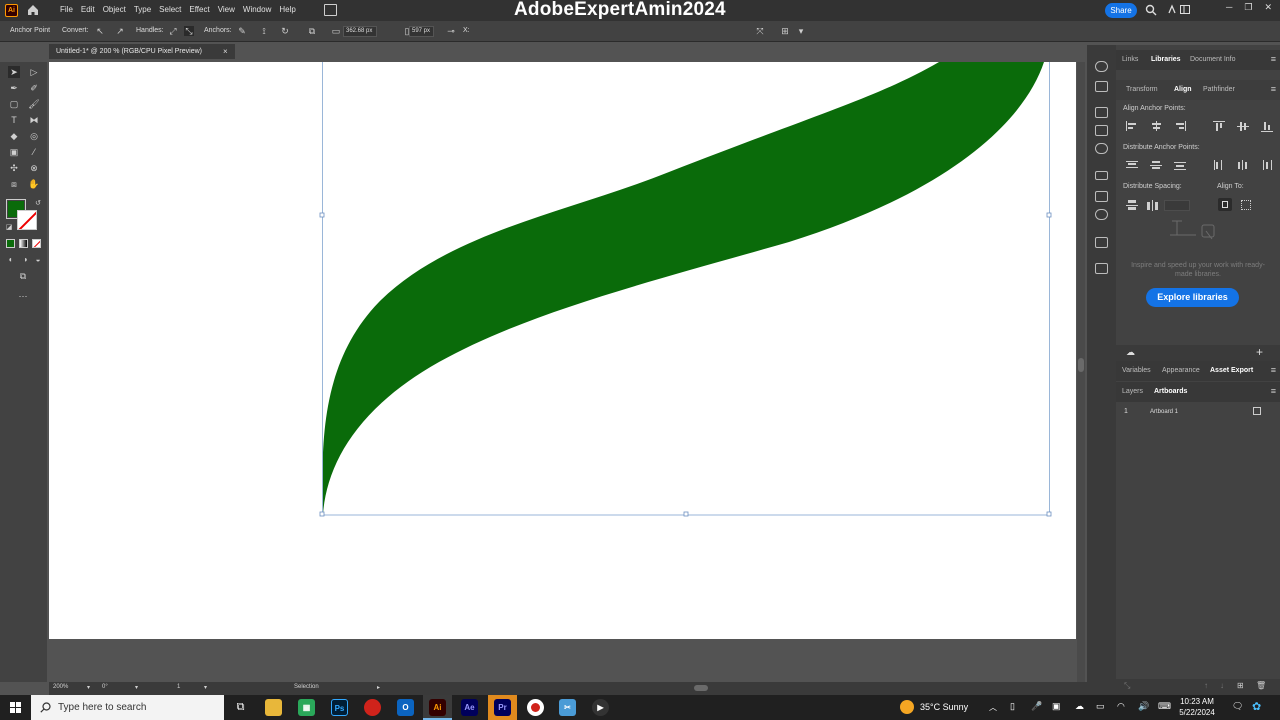 The width and height of the screenshot is (1280, 720). What do you see at coordinates (34, 88) in the screenshot?
I see `curvature-tool-icon: ✐` at bounding box center [34, 88].